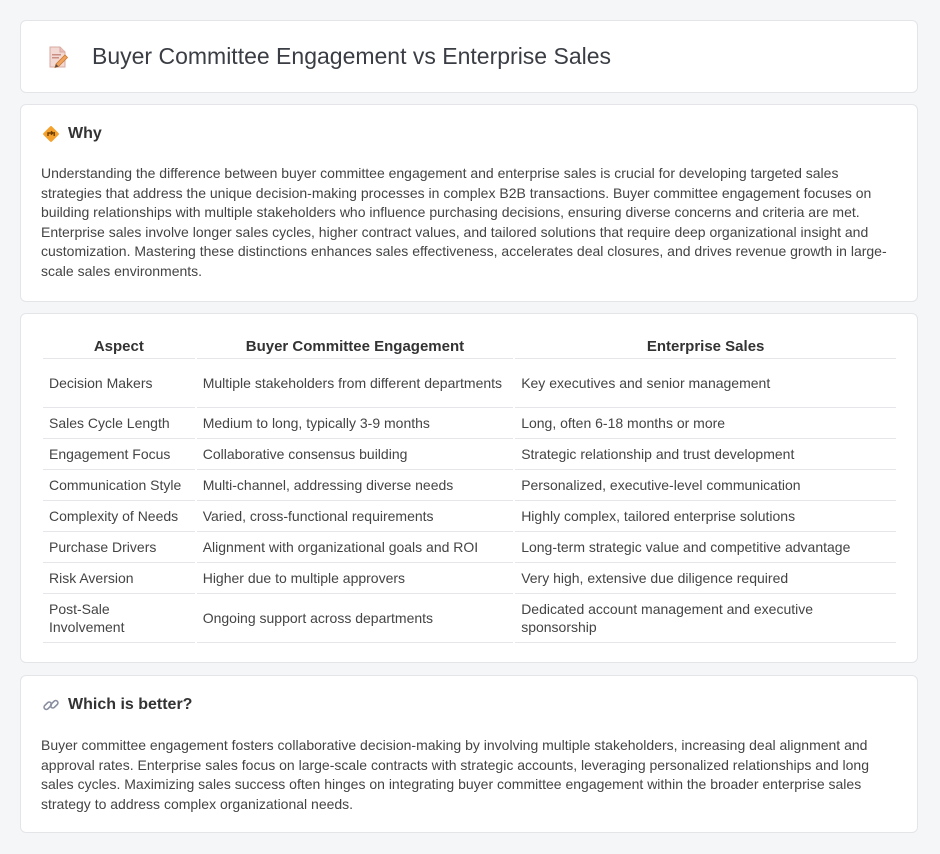  Describe the element at coordinates (119, 547) in the screenshot. I see `cell-aspect: Purchase Drivers` at that location.